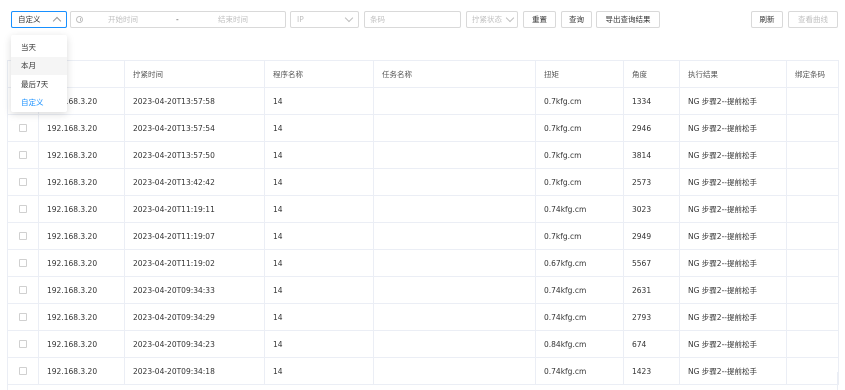 This screenshot has width=845, height=390. Describe the element at coordinates (324, 19) in the screenshot. I see `ip-select: IP` at that location.